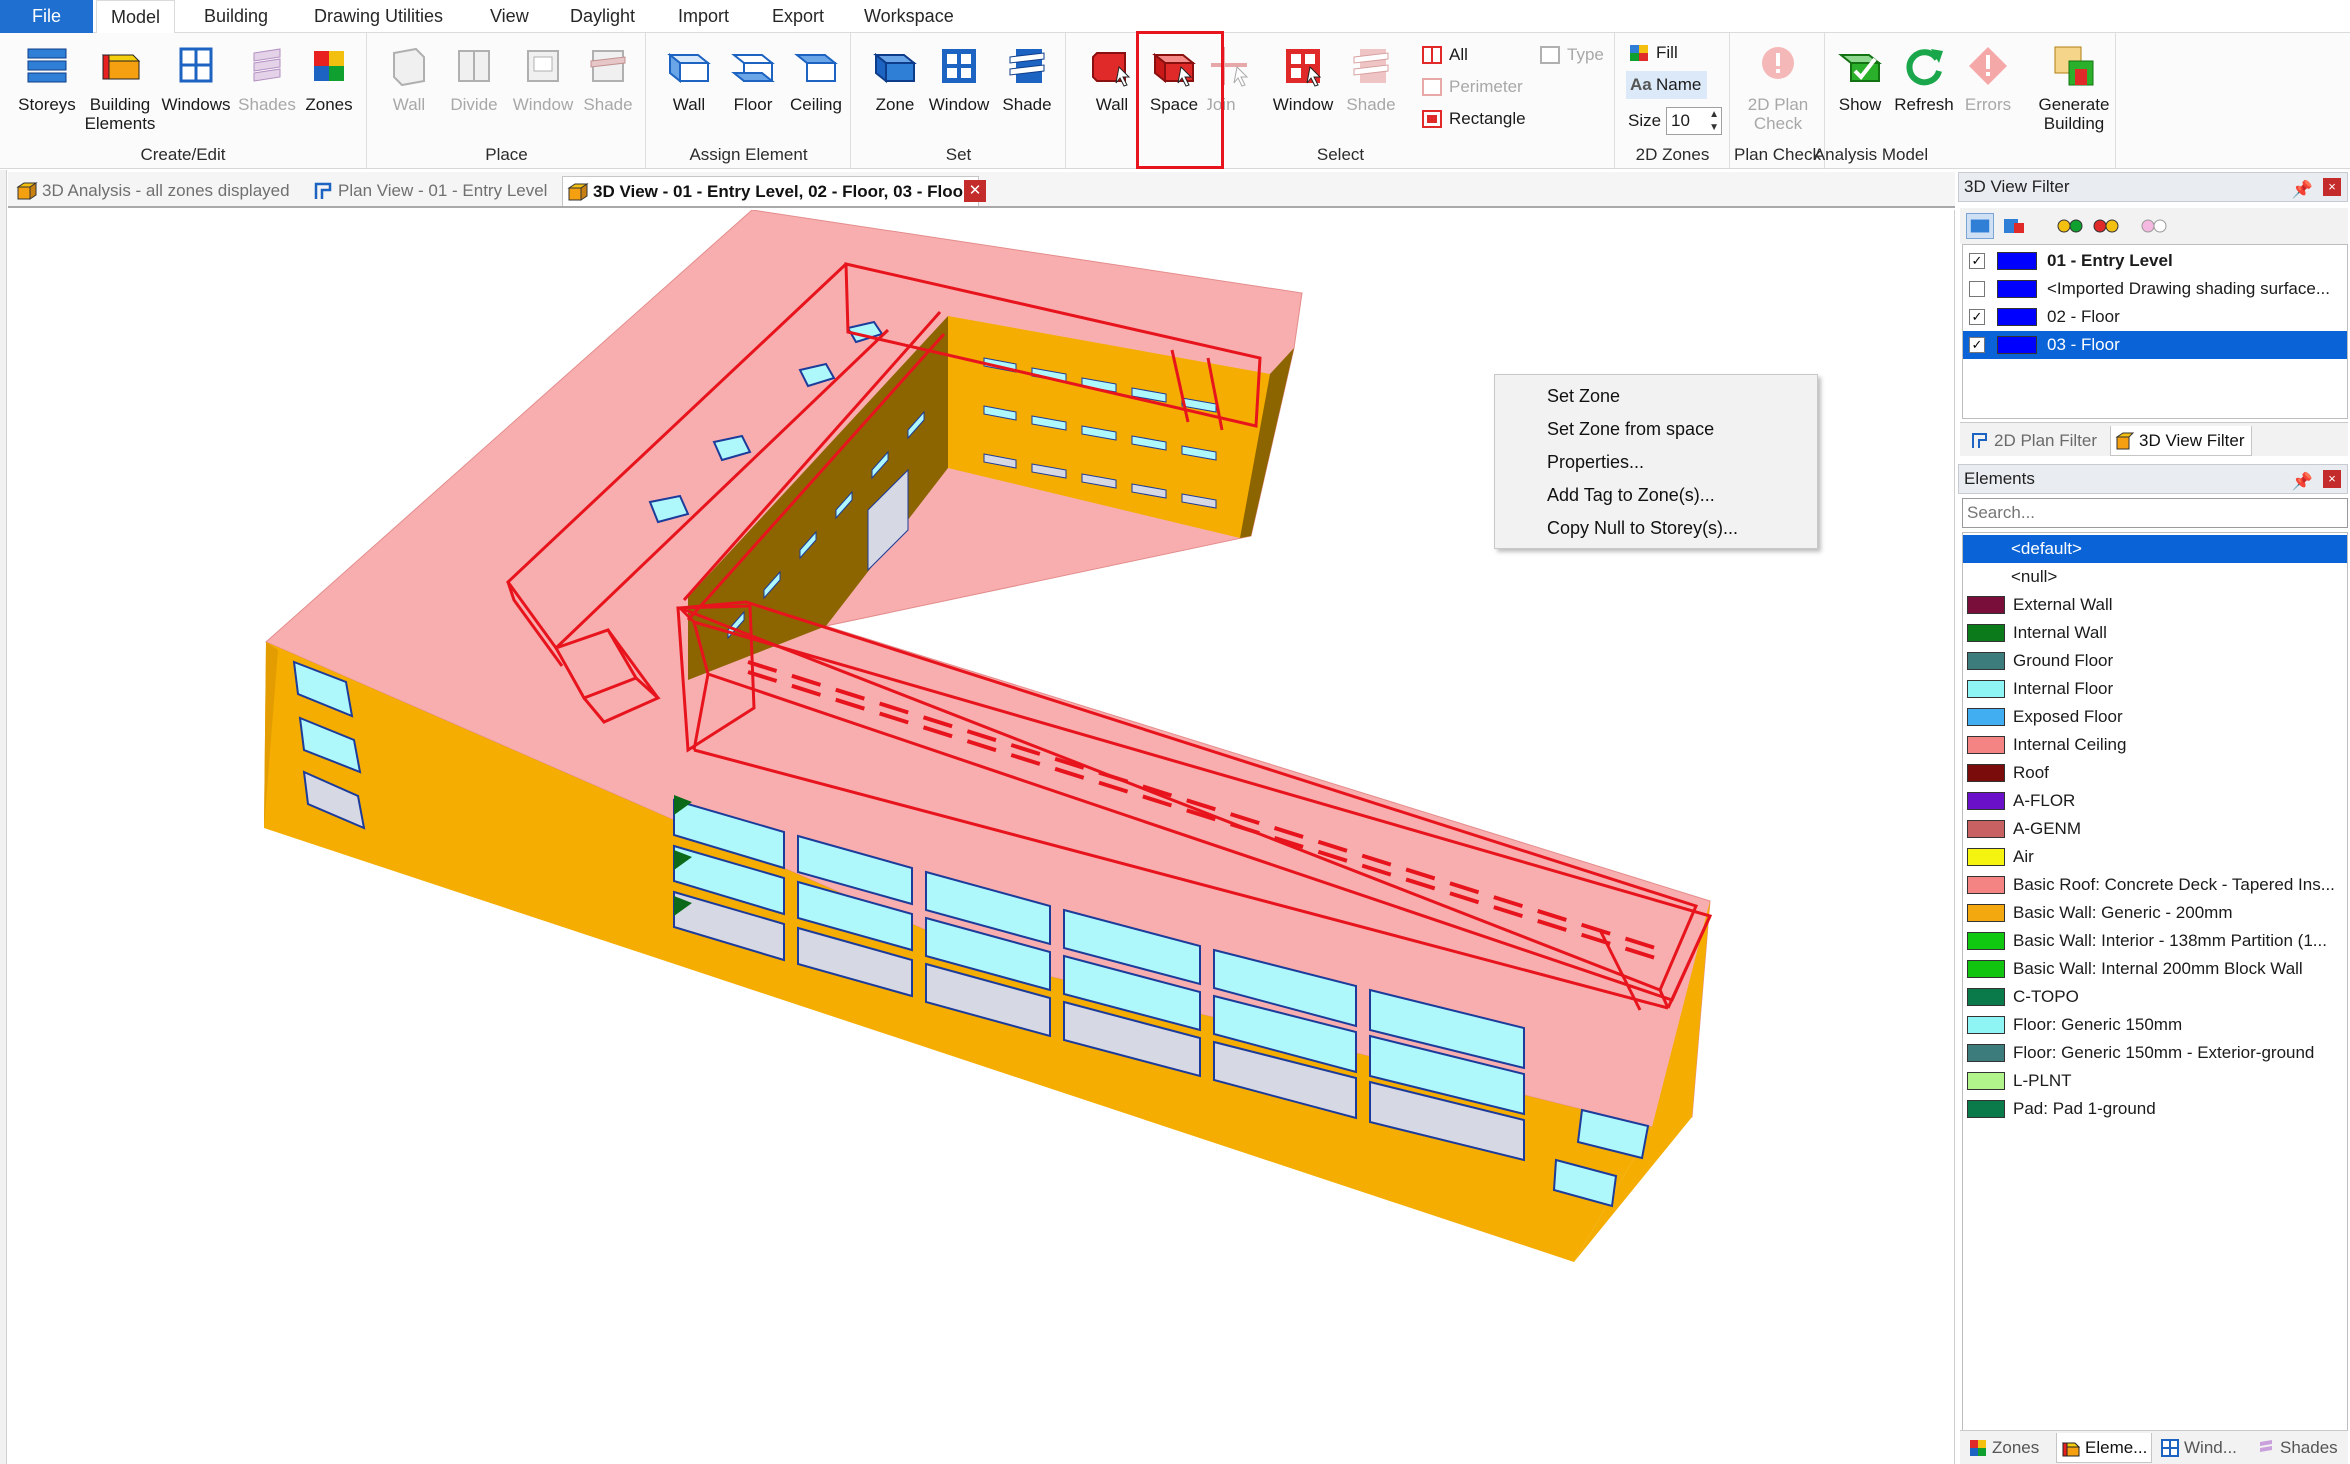 The width and height of the screenshot is (2350, 1464). I want to click on element-item: A-FLOR, so click(2155, 801).